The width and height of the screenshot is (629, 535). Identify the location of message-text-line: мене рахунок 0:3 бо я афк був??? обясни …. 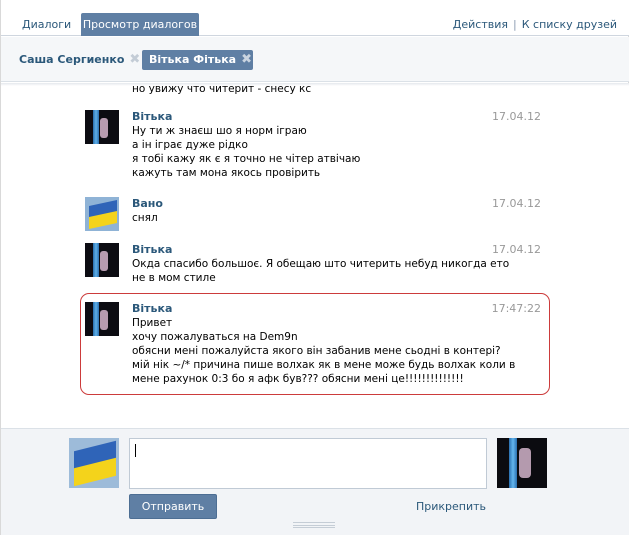
(298, 379).